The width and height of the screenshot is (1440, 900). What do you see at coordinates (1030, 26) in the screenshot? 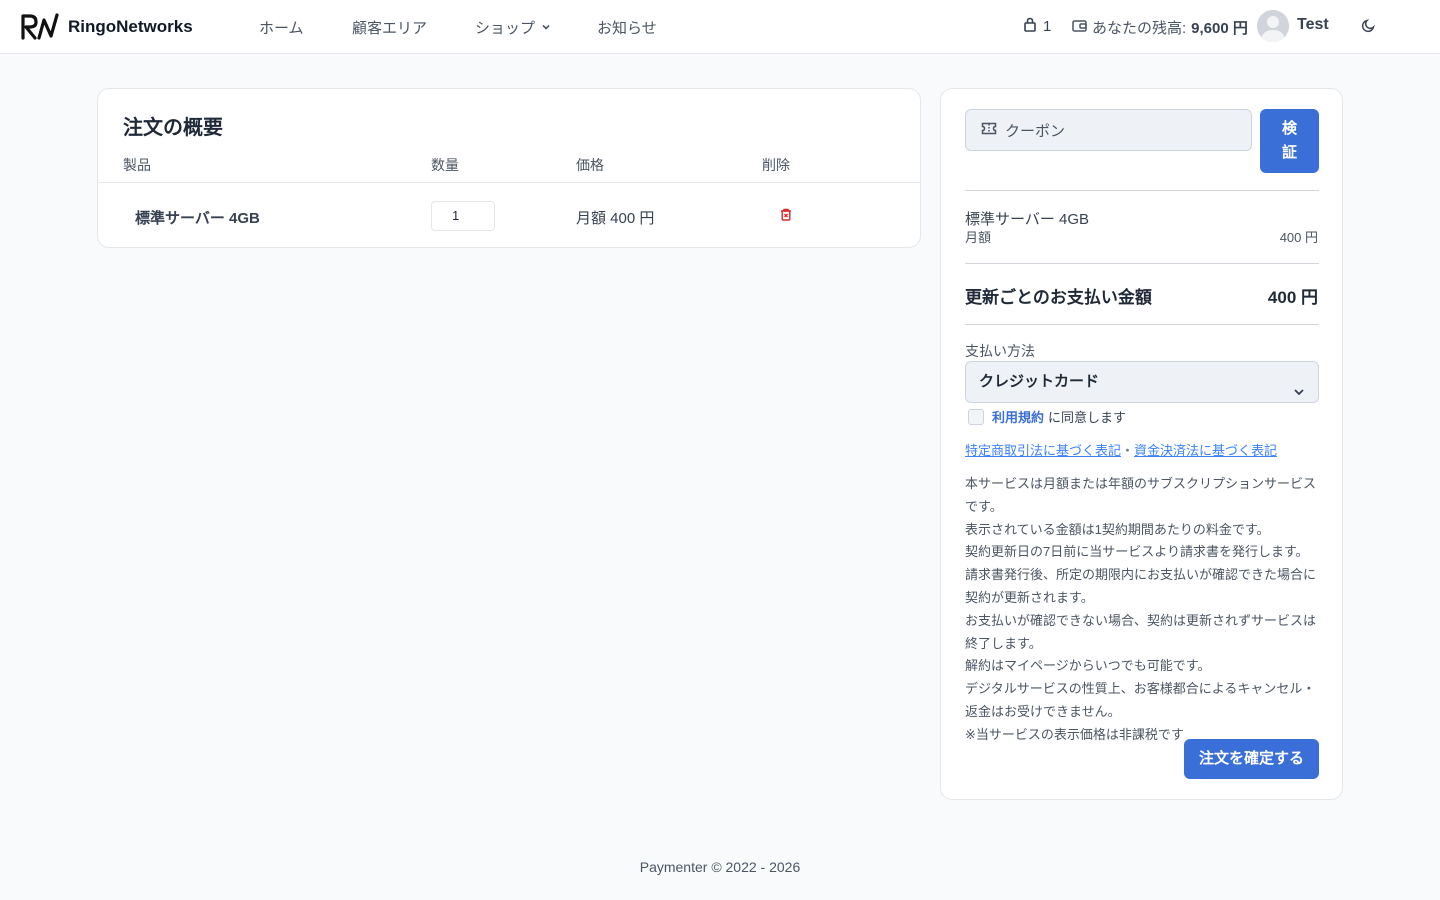
I see `cart-icon` at bounding box center [1030, 26].